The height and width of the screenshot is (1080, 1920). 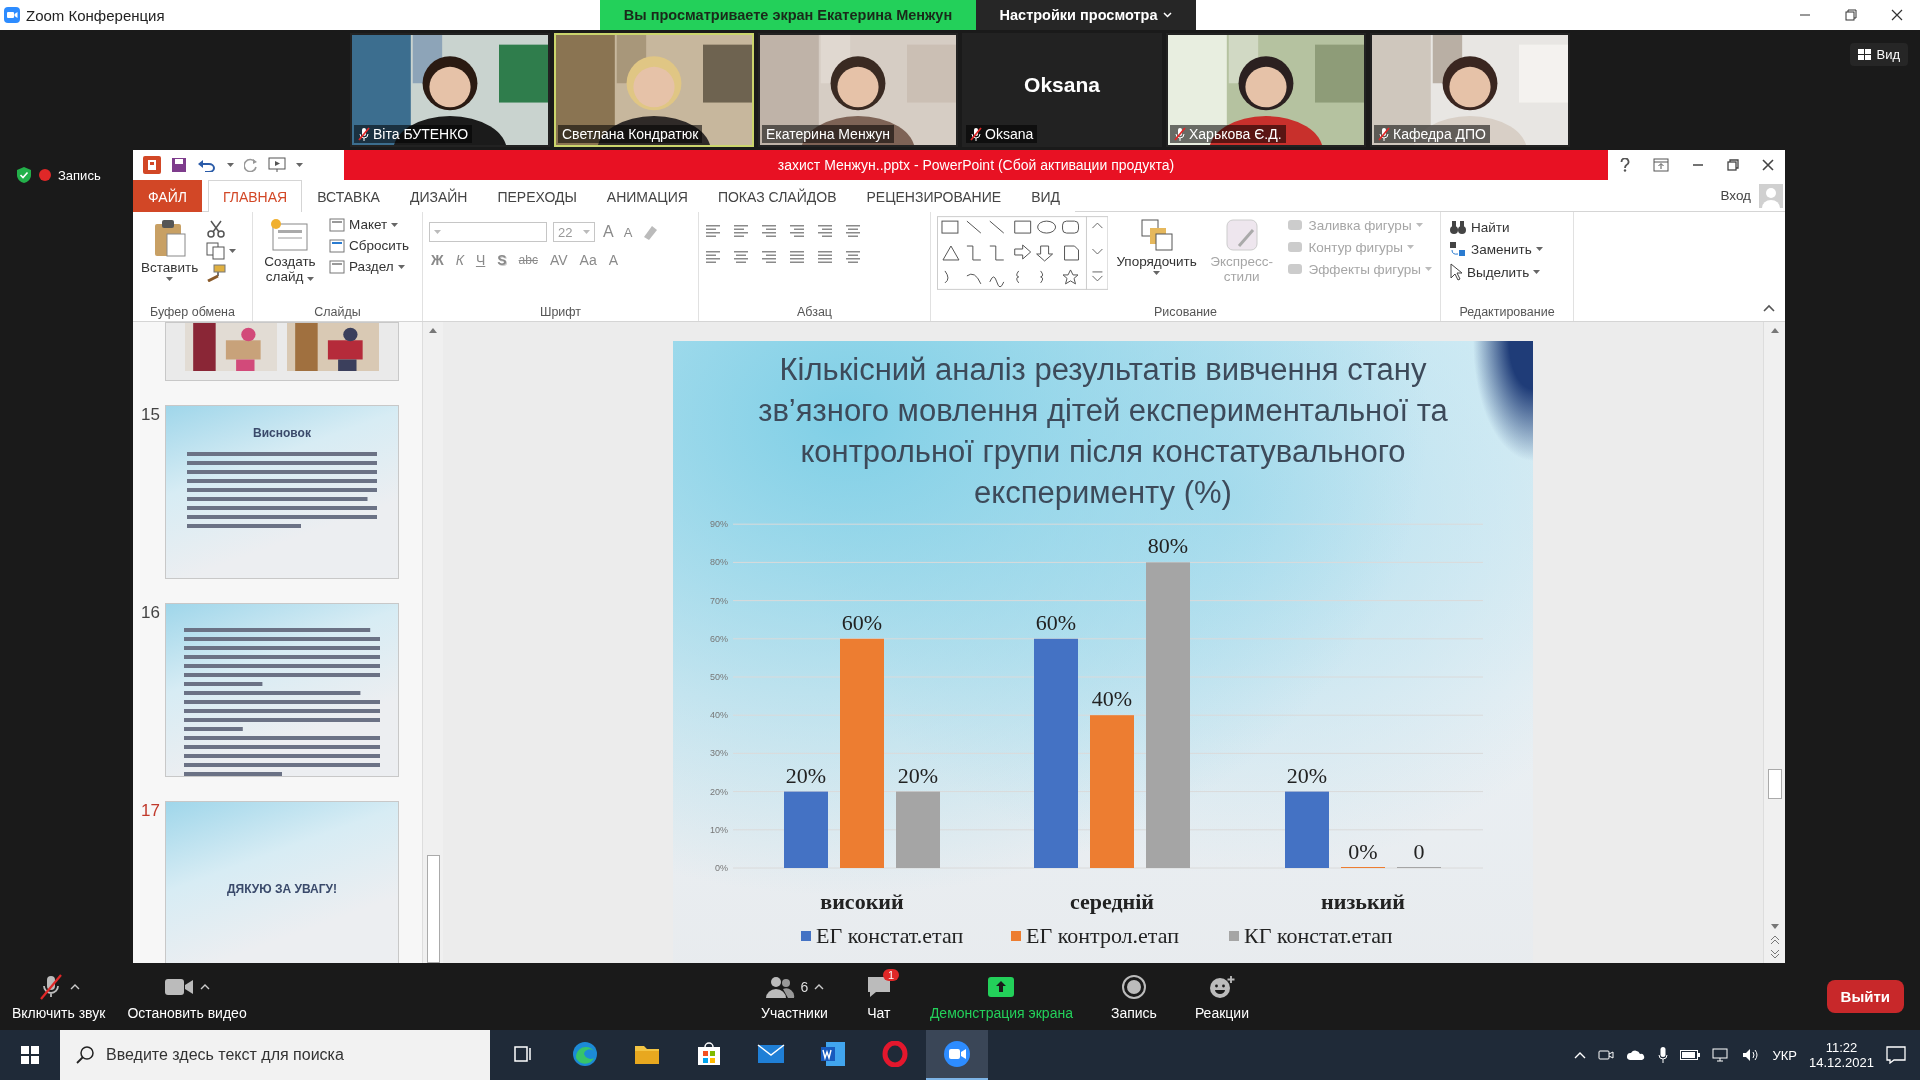 I want to click on collapse-ribbon-icon, so click(x=1769, y=308).